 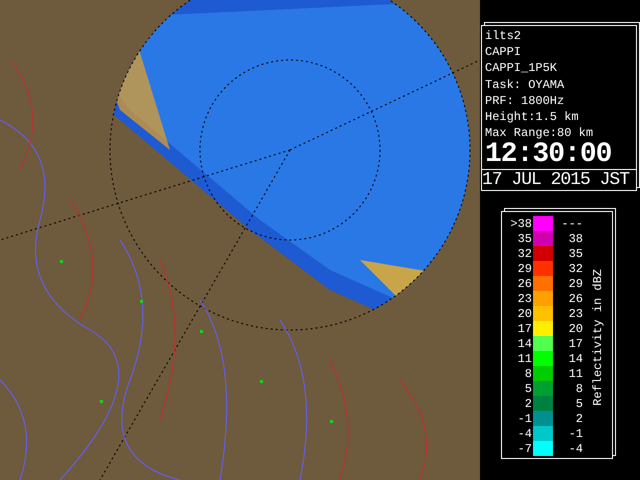 I want to click on prf-label: PRF: 1800Hz, so click(x=525, y=101).